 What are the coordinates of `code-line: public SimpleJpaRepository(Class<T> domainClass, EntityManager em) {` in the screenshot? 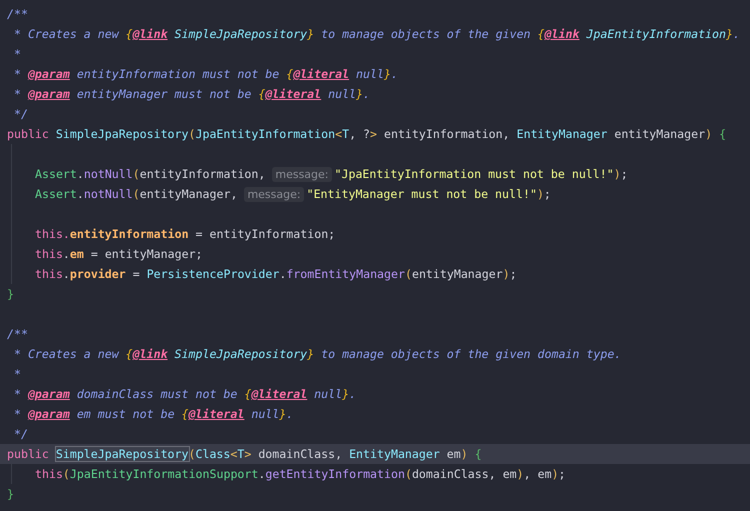 It's located at (244, 454).